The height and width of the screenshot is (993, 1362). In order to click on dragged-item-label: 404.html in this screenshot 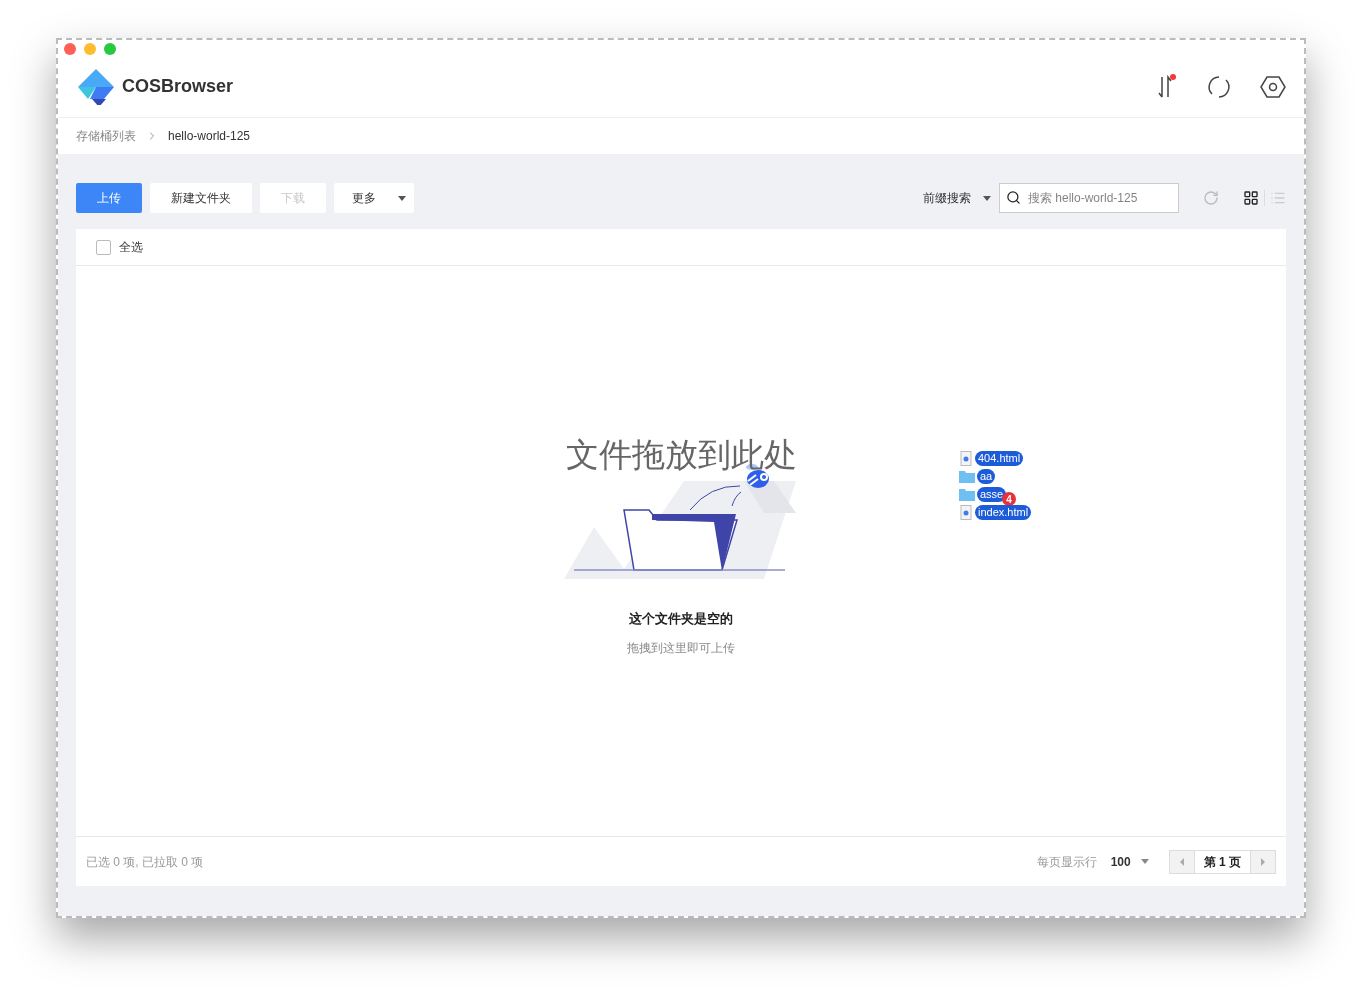, I will do `click(999, 458)`.